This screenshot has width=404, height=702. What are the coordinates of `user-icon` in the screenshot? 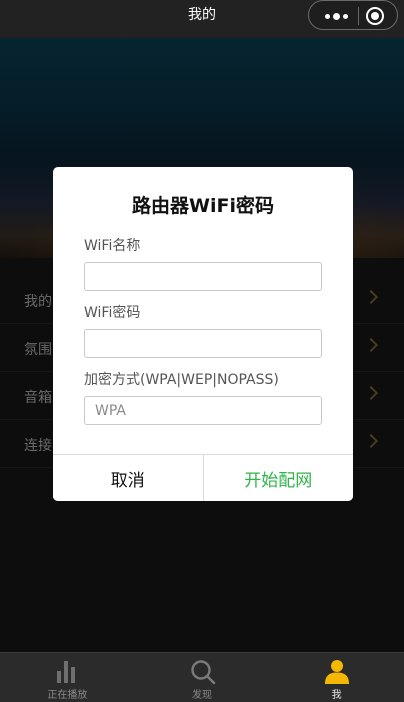 It's located at (336, 672).